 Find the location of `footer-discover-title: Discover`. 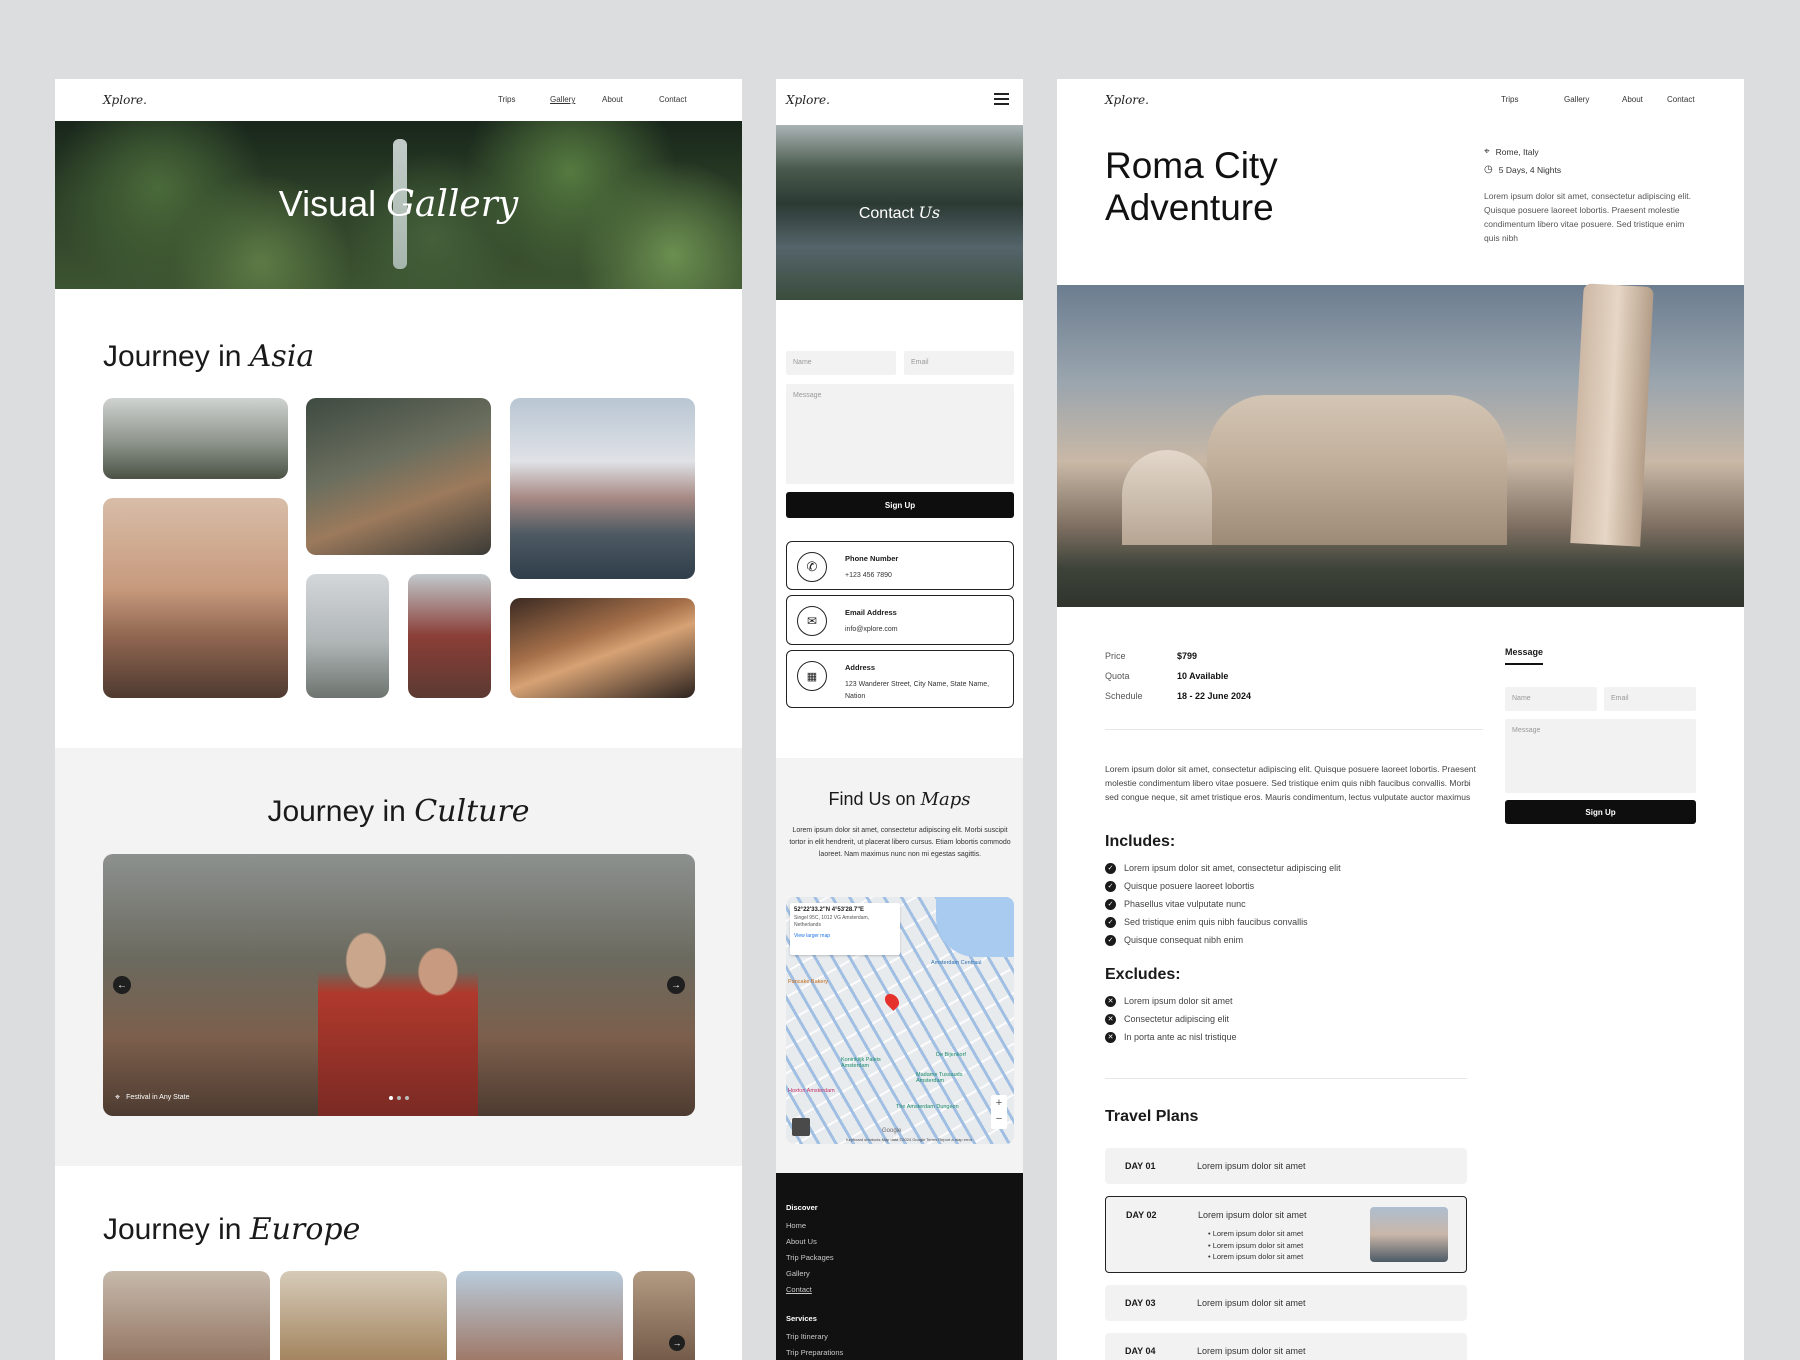

footer-discover-title: Discover is located at coordinates (802, 1207).